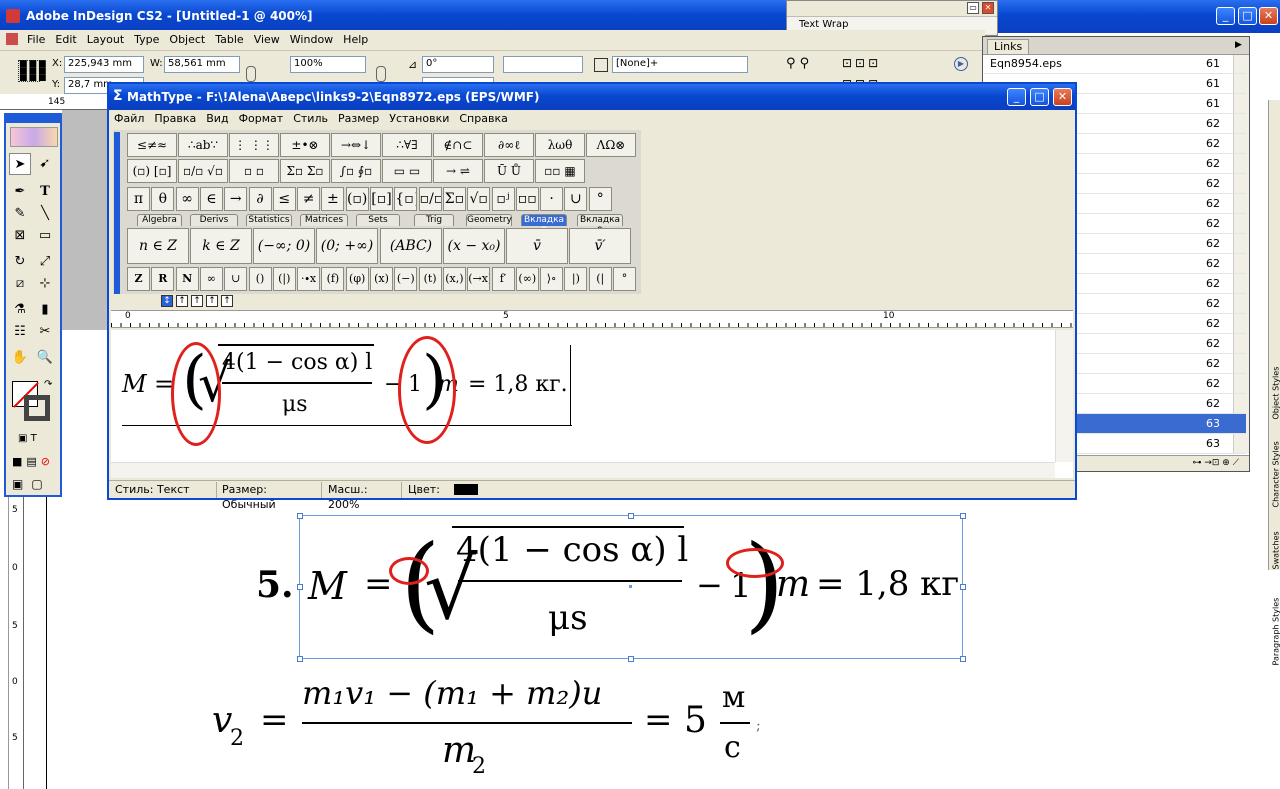 This screenshot has width=1280, height=789. I want to click on side-tab-character-styles: Character Styles, so click(1276, 464).